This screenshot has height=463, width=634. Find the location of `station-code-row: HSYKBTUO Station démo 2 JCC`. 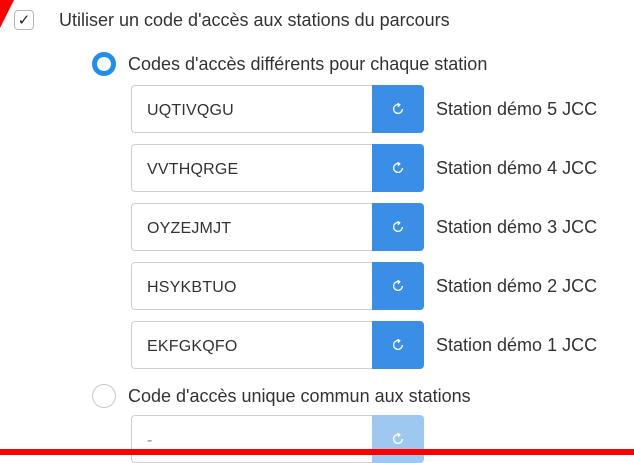

station-code-row: HSYKBTUO Station démo 2 JCC is located at coordinates (364, 286).